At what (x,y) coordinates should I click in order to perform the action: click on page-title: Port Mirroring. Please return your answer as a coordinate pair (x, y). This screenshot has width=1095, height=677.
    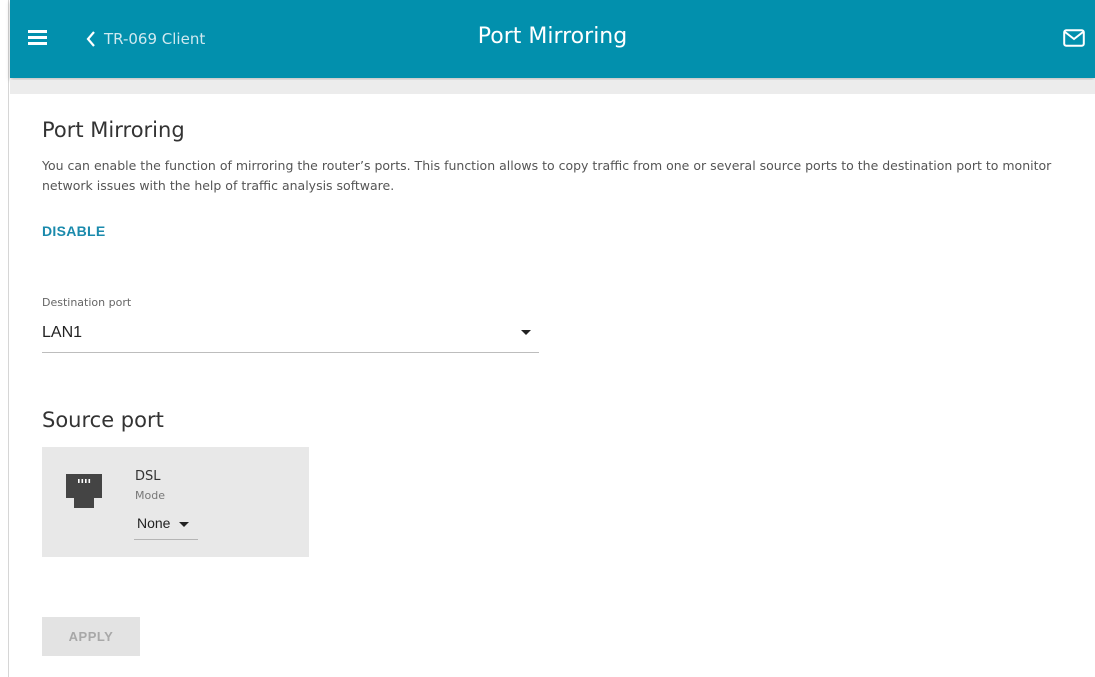
    Looking at the image, I should click on (552, 36).